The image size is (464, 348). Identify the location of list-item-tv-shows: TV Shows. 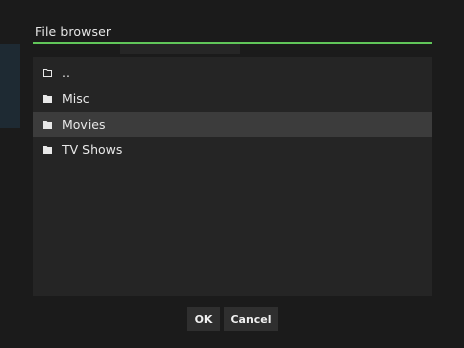
(232, 149).